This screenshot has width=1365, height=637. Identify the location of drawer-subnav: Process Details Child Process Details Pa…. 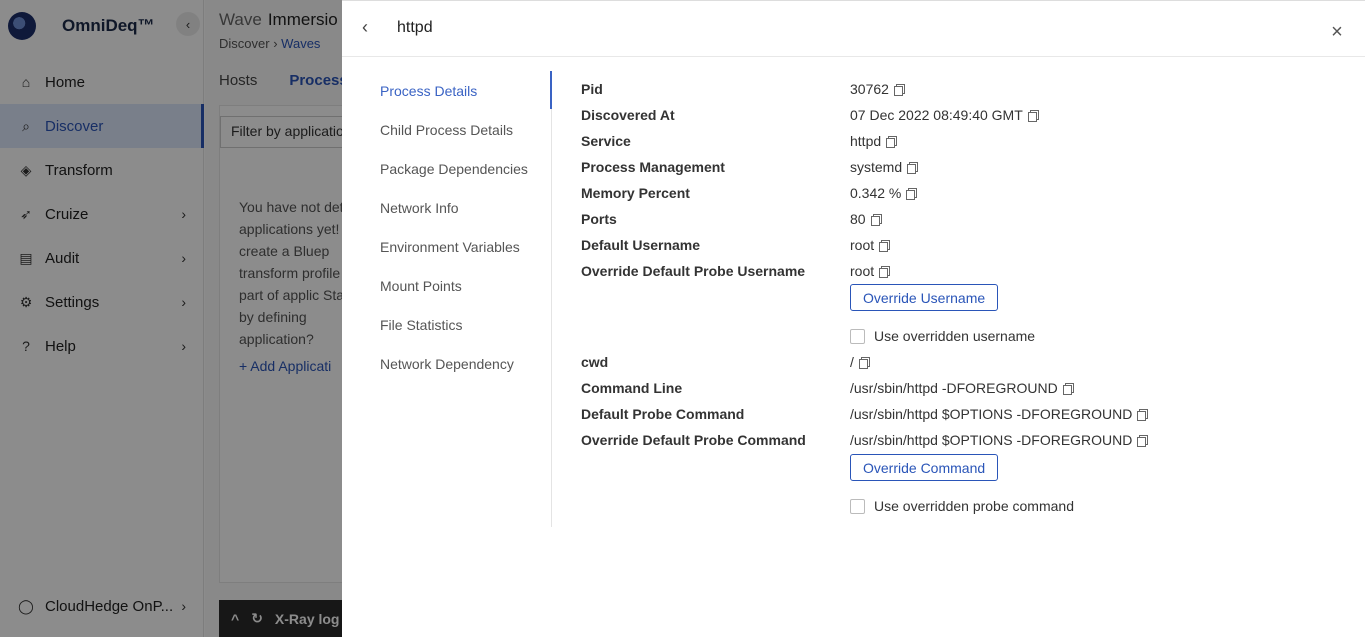
(466, 299).